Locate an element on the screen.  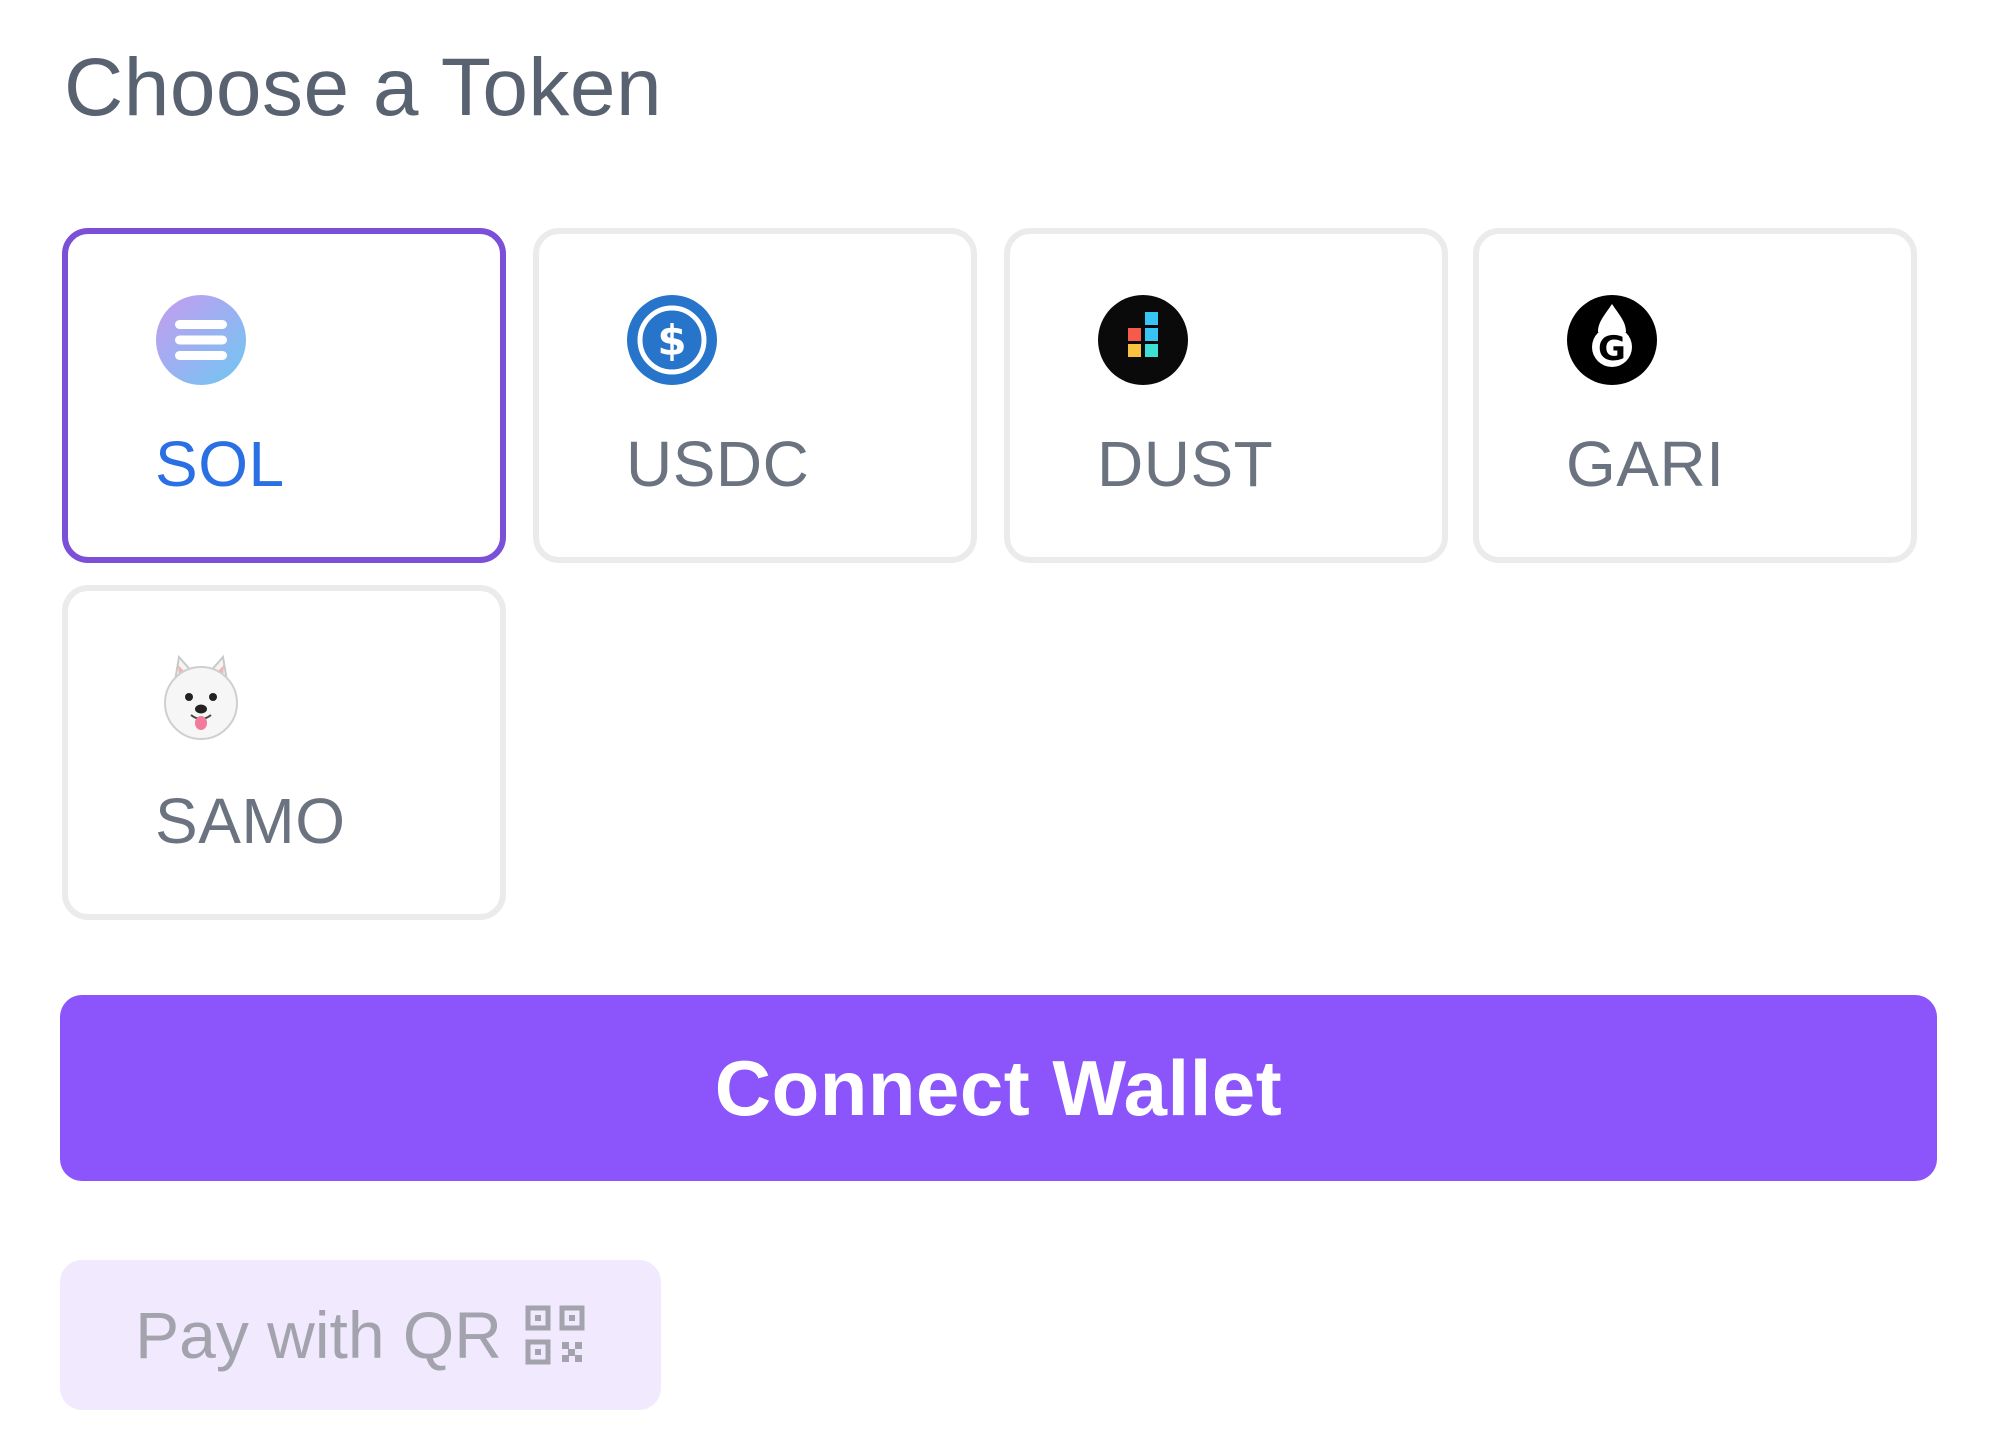
token-option-samo: SAMO is located at coordinates (284, 752).